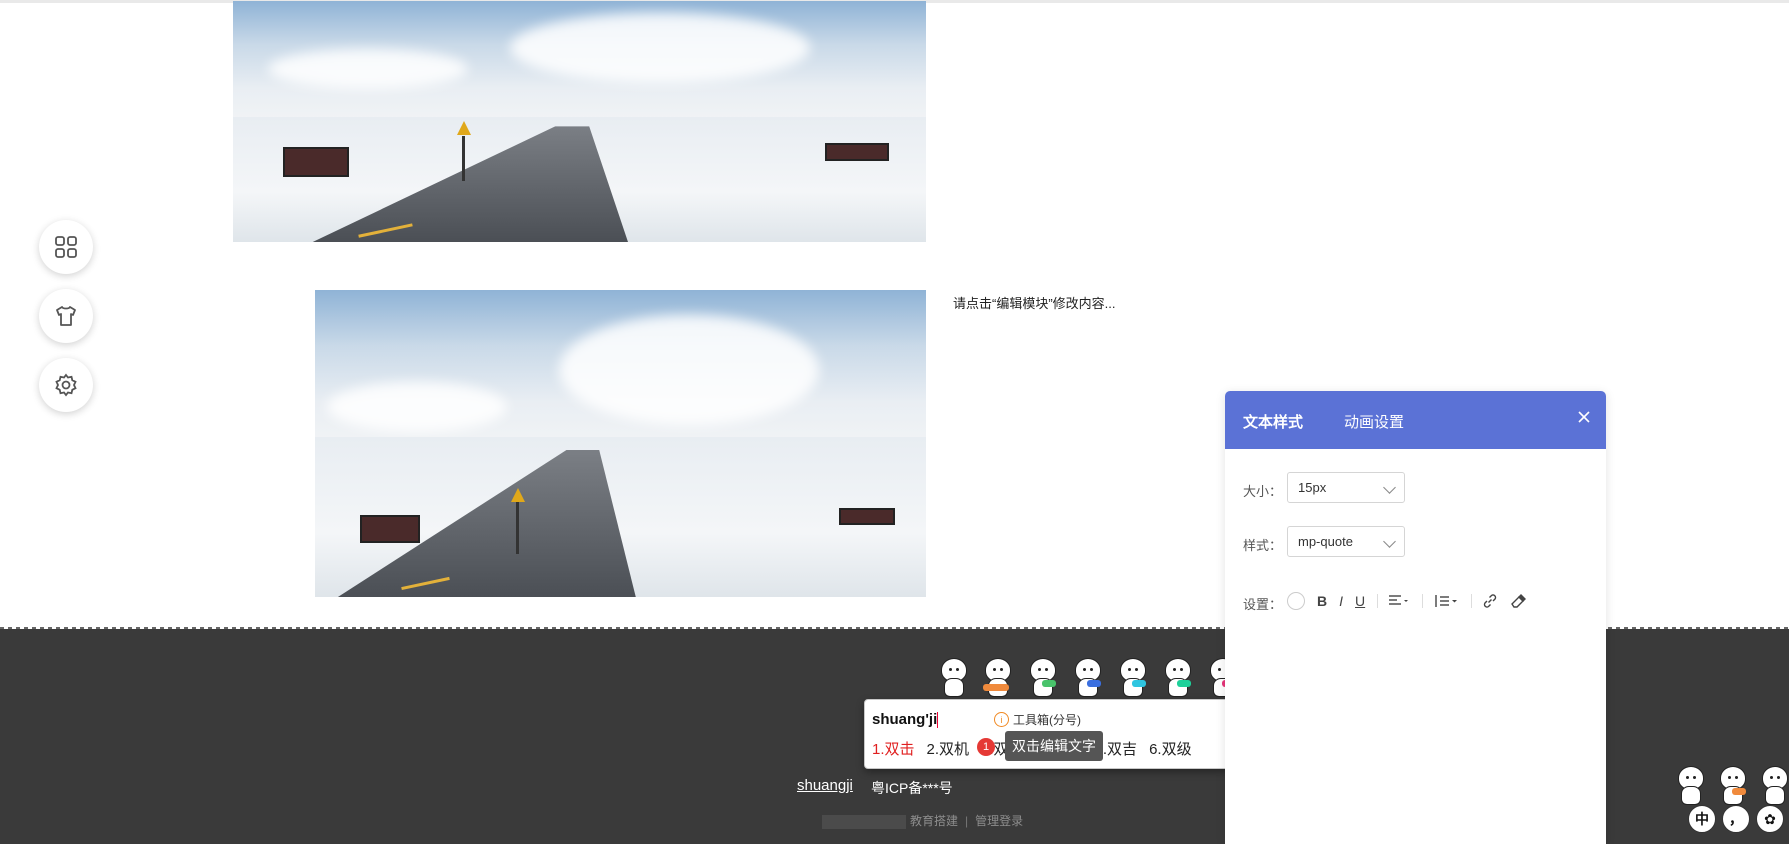  I want to click on size-value: 15px, so click(1312, 487).